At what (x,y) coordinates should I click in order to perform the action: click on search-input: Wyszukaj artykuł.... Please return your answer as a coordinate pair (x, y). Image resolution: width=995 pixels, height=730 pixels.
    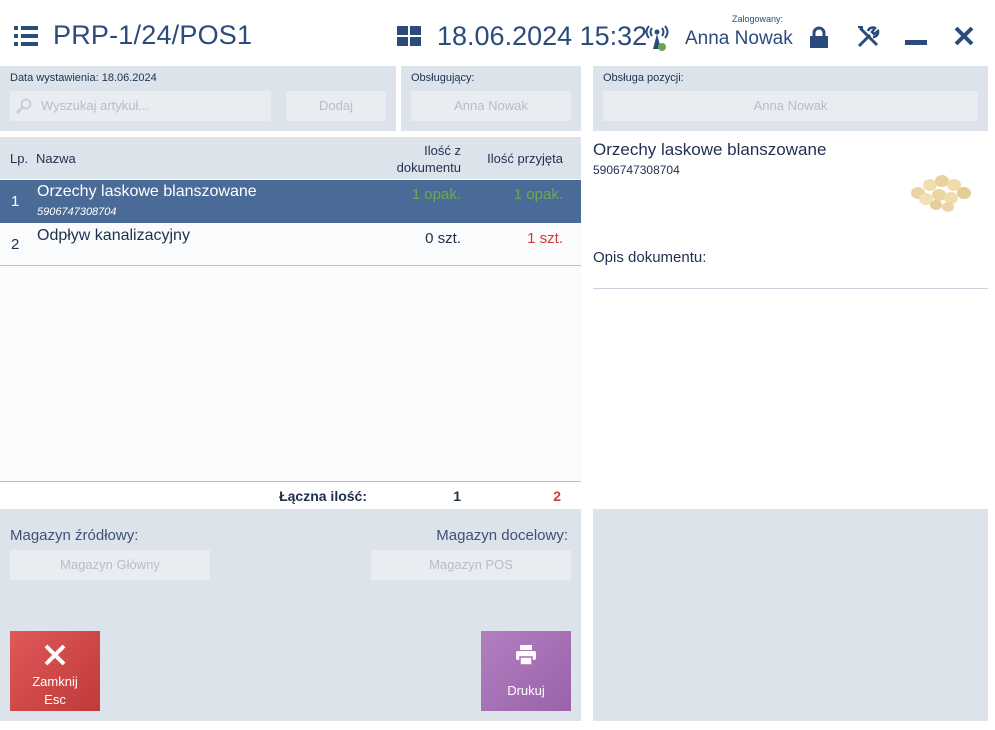
    Looking at the image, I should click on (140, 106).